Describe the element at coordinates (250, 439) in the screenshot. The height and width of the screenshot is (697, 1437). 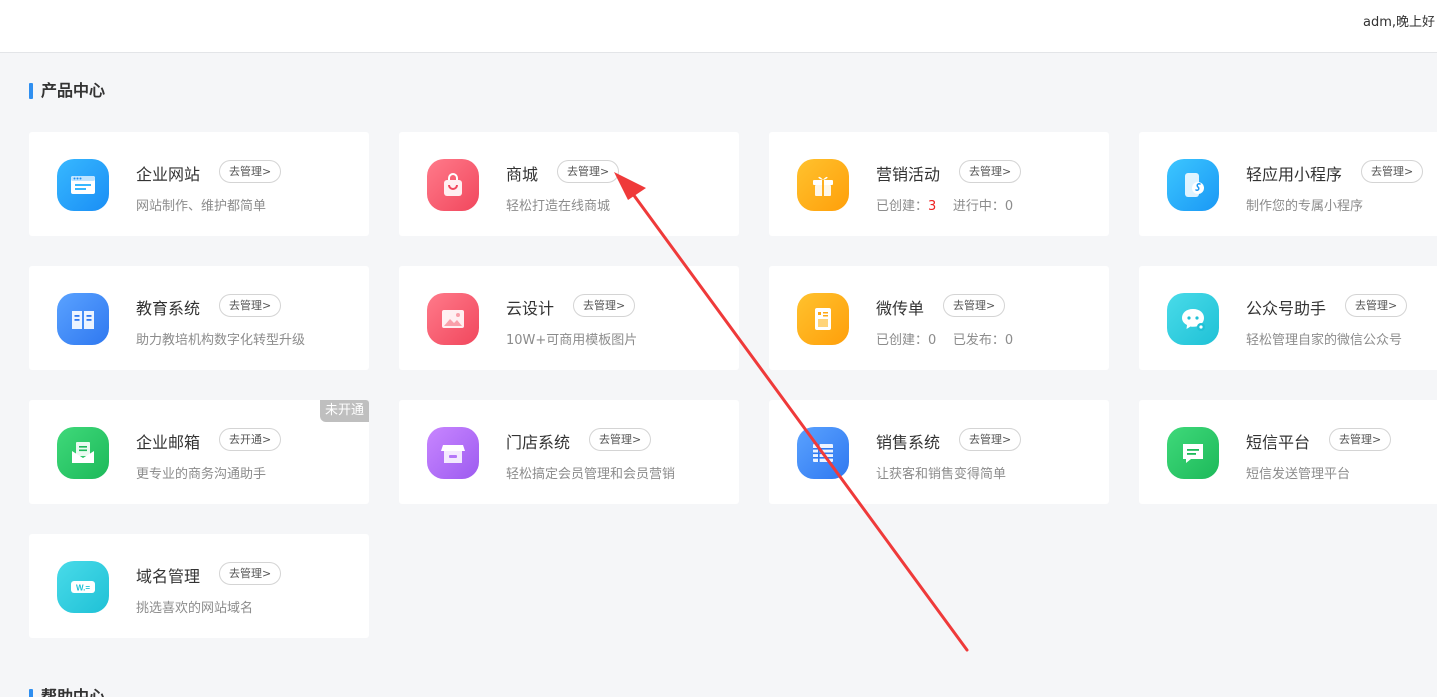
I see `activate-button: 去开通>` at that location.